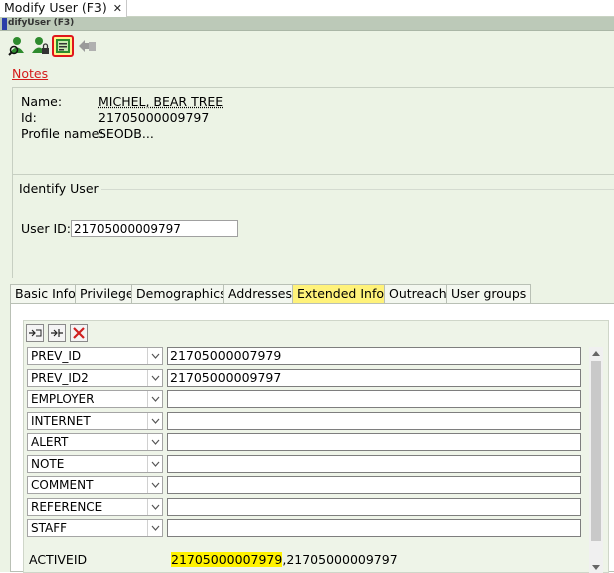 The height and width of the screenshot is (573, 614). I want to click on extended-row: PREV_ID2 21705000009797, so click(305, 377).